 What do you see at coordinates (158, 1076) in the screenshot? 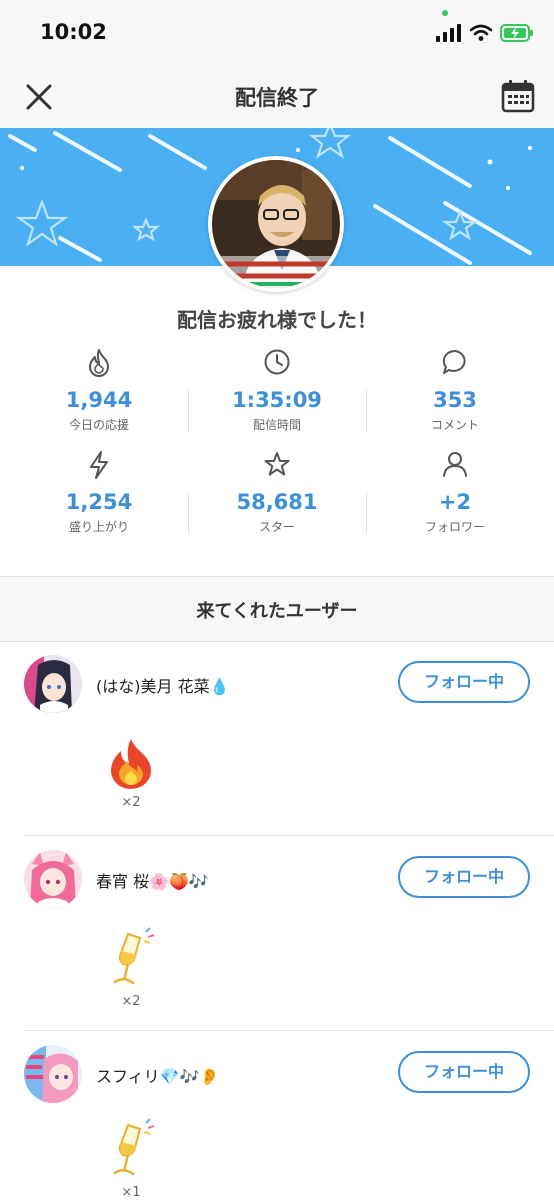
I see `user-name: スフィリ💎🎶👂` at bounding box center [158, 1076].